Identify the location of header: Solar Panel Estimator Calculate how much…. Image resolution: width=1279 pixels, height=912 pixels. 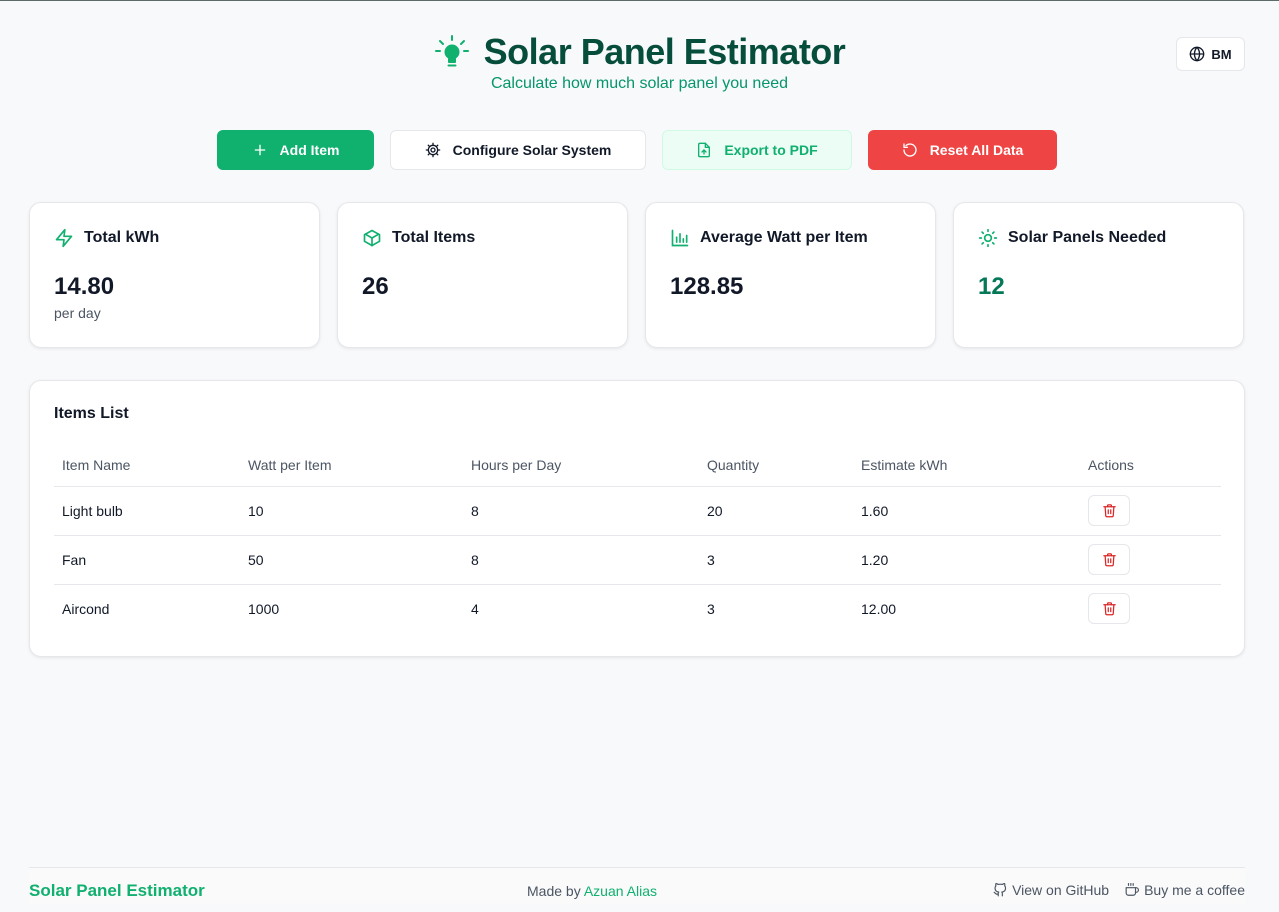
(639, 62).